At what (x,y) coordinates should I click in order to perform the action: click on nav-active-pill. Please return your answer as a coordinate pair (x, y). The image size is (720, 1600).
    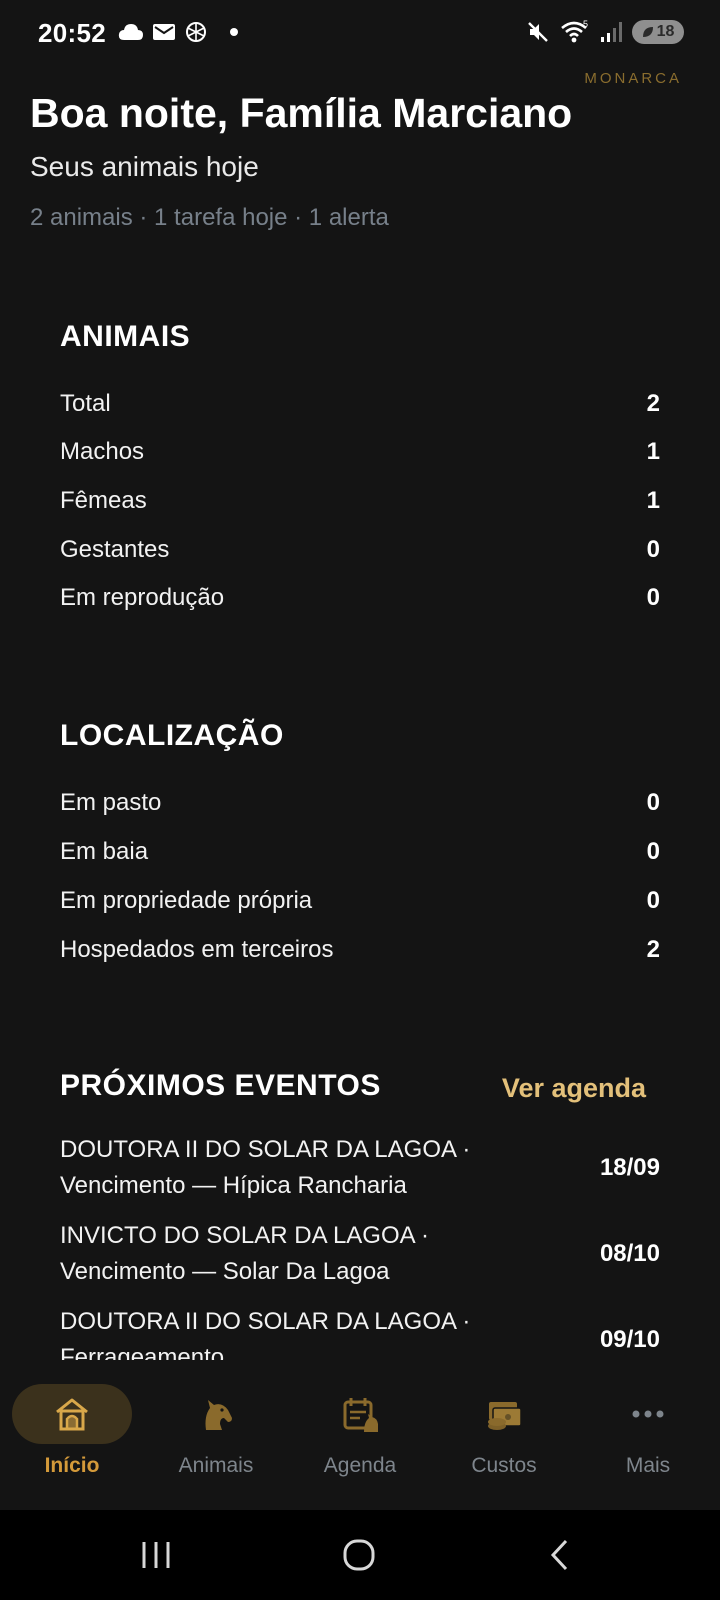
    Looking at the image, I should click on (72, 1414).